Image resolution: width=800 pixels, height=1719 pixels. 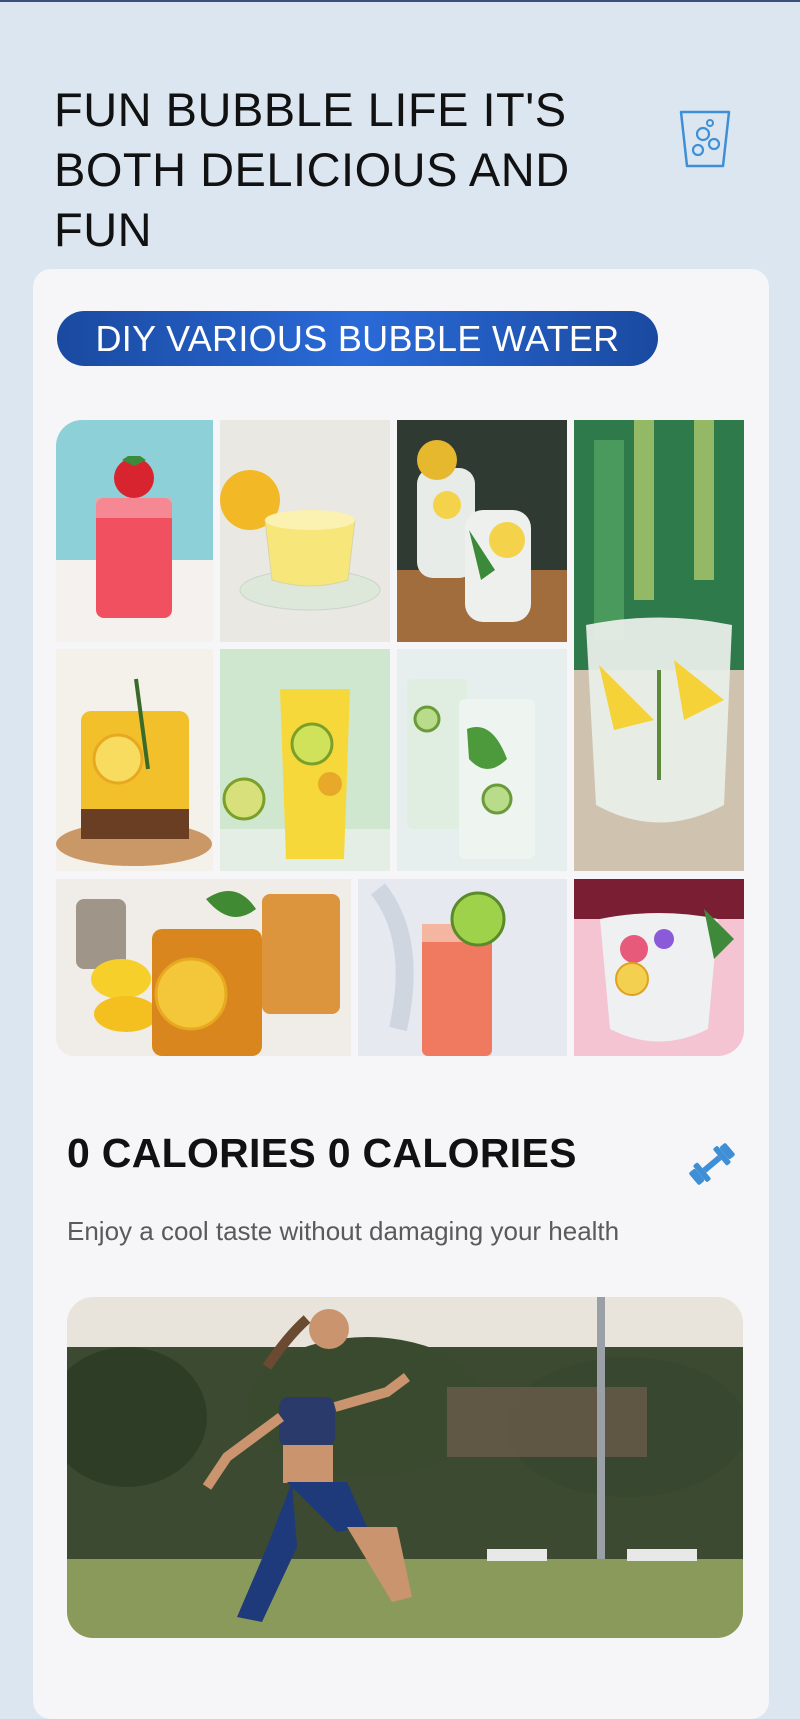 I want to click on calories-title: 0 CALORIES 0 CALORIES, so click(x=322, y=1153).